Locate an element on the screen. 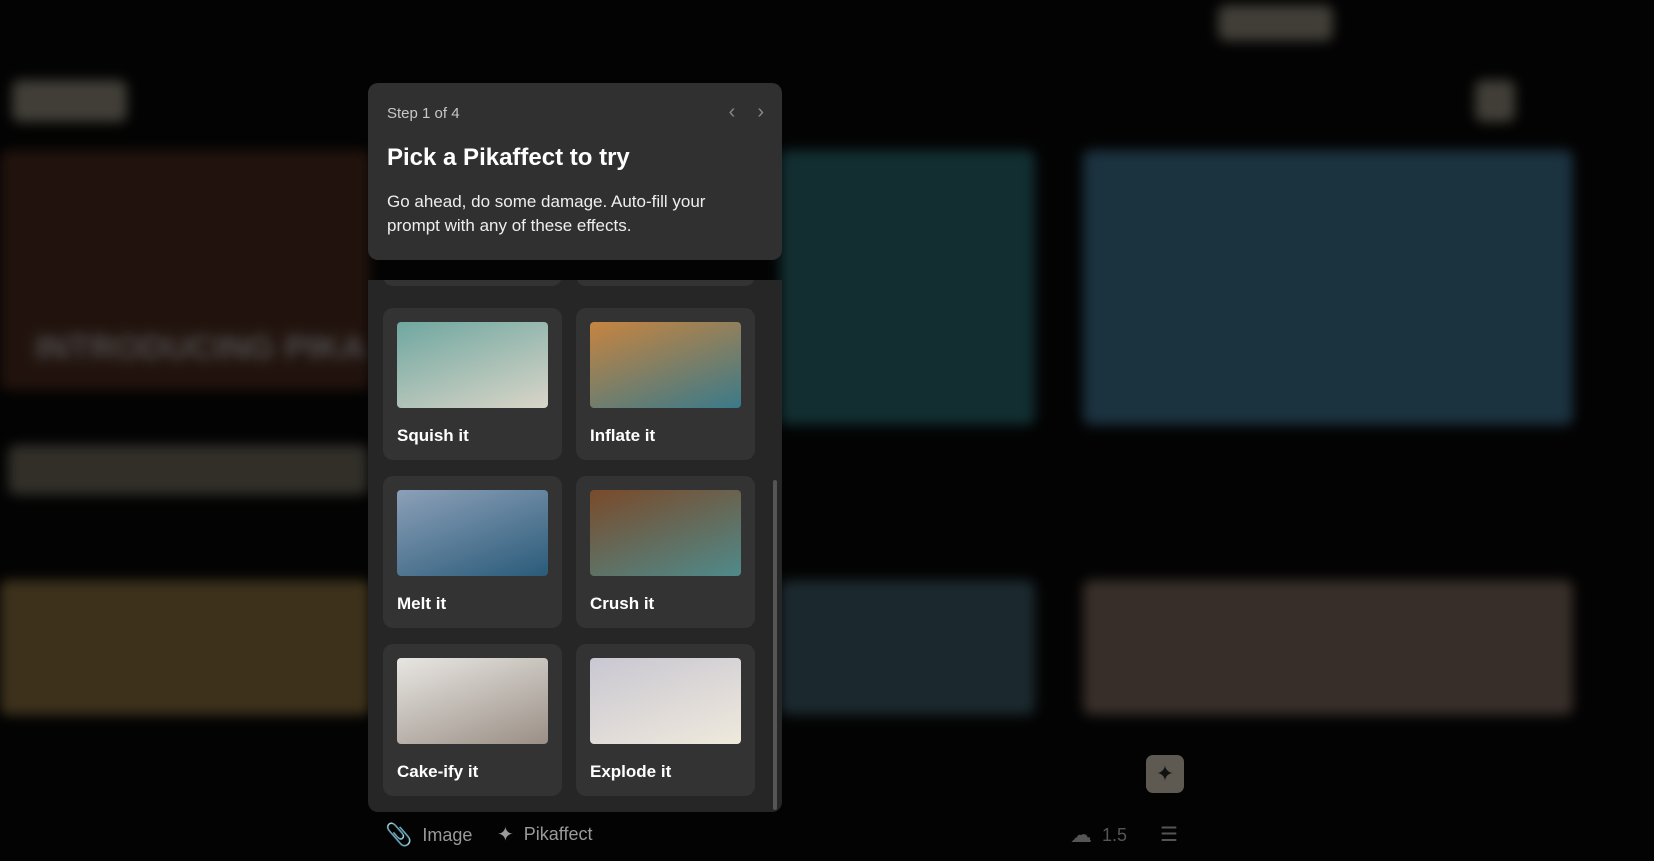 This screenshot has width=1654, height=861. image-button: 📎 Image is located at coordinates (428, 835).